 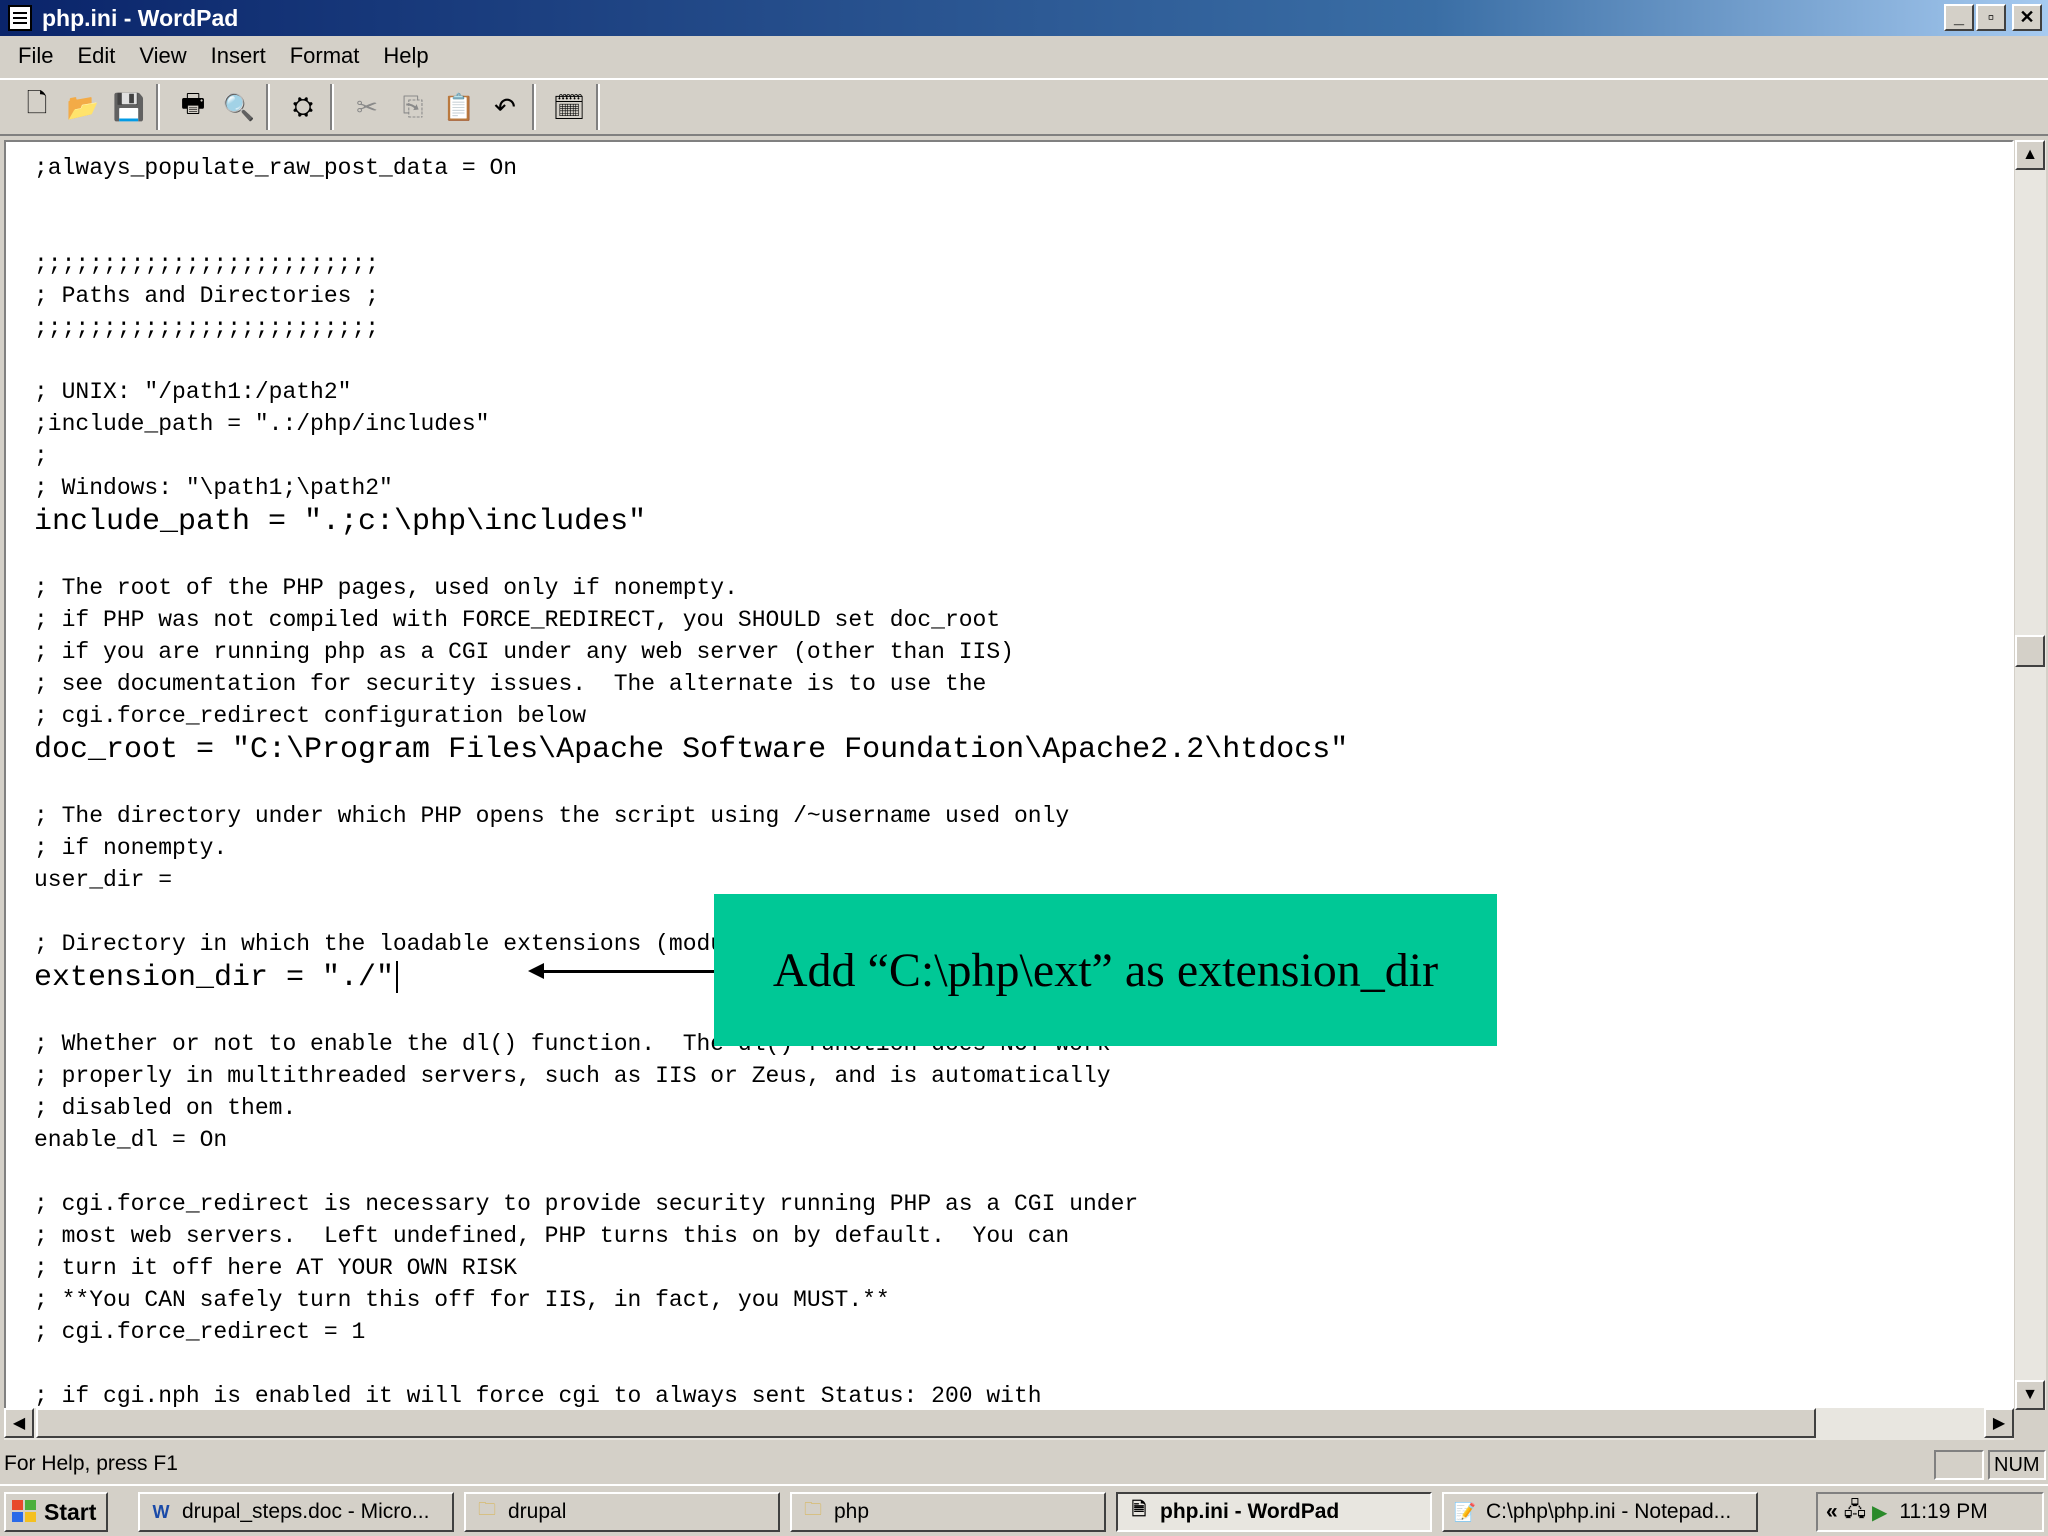 What do you see at coordinates (37, 103) in the screenshot?
I see `new-icon: 🗋` at bounding box center [37, 103].